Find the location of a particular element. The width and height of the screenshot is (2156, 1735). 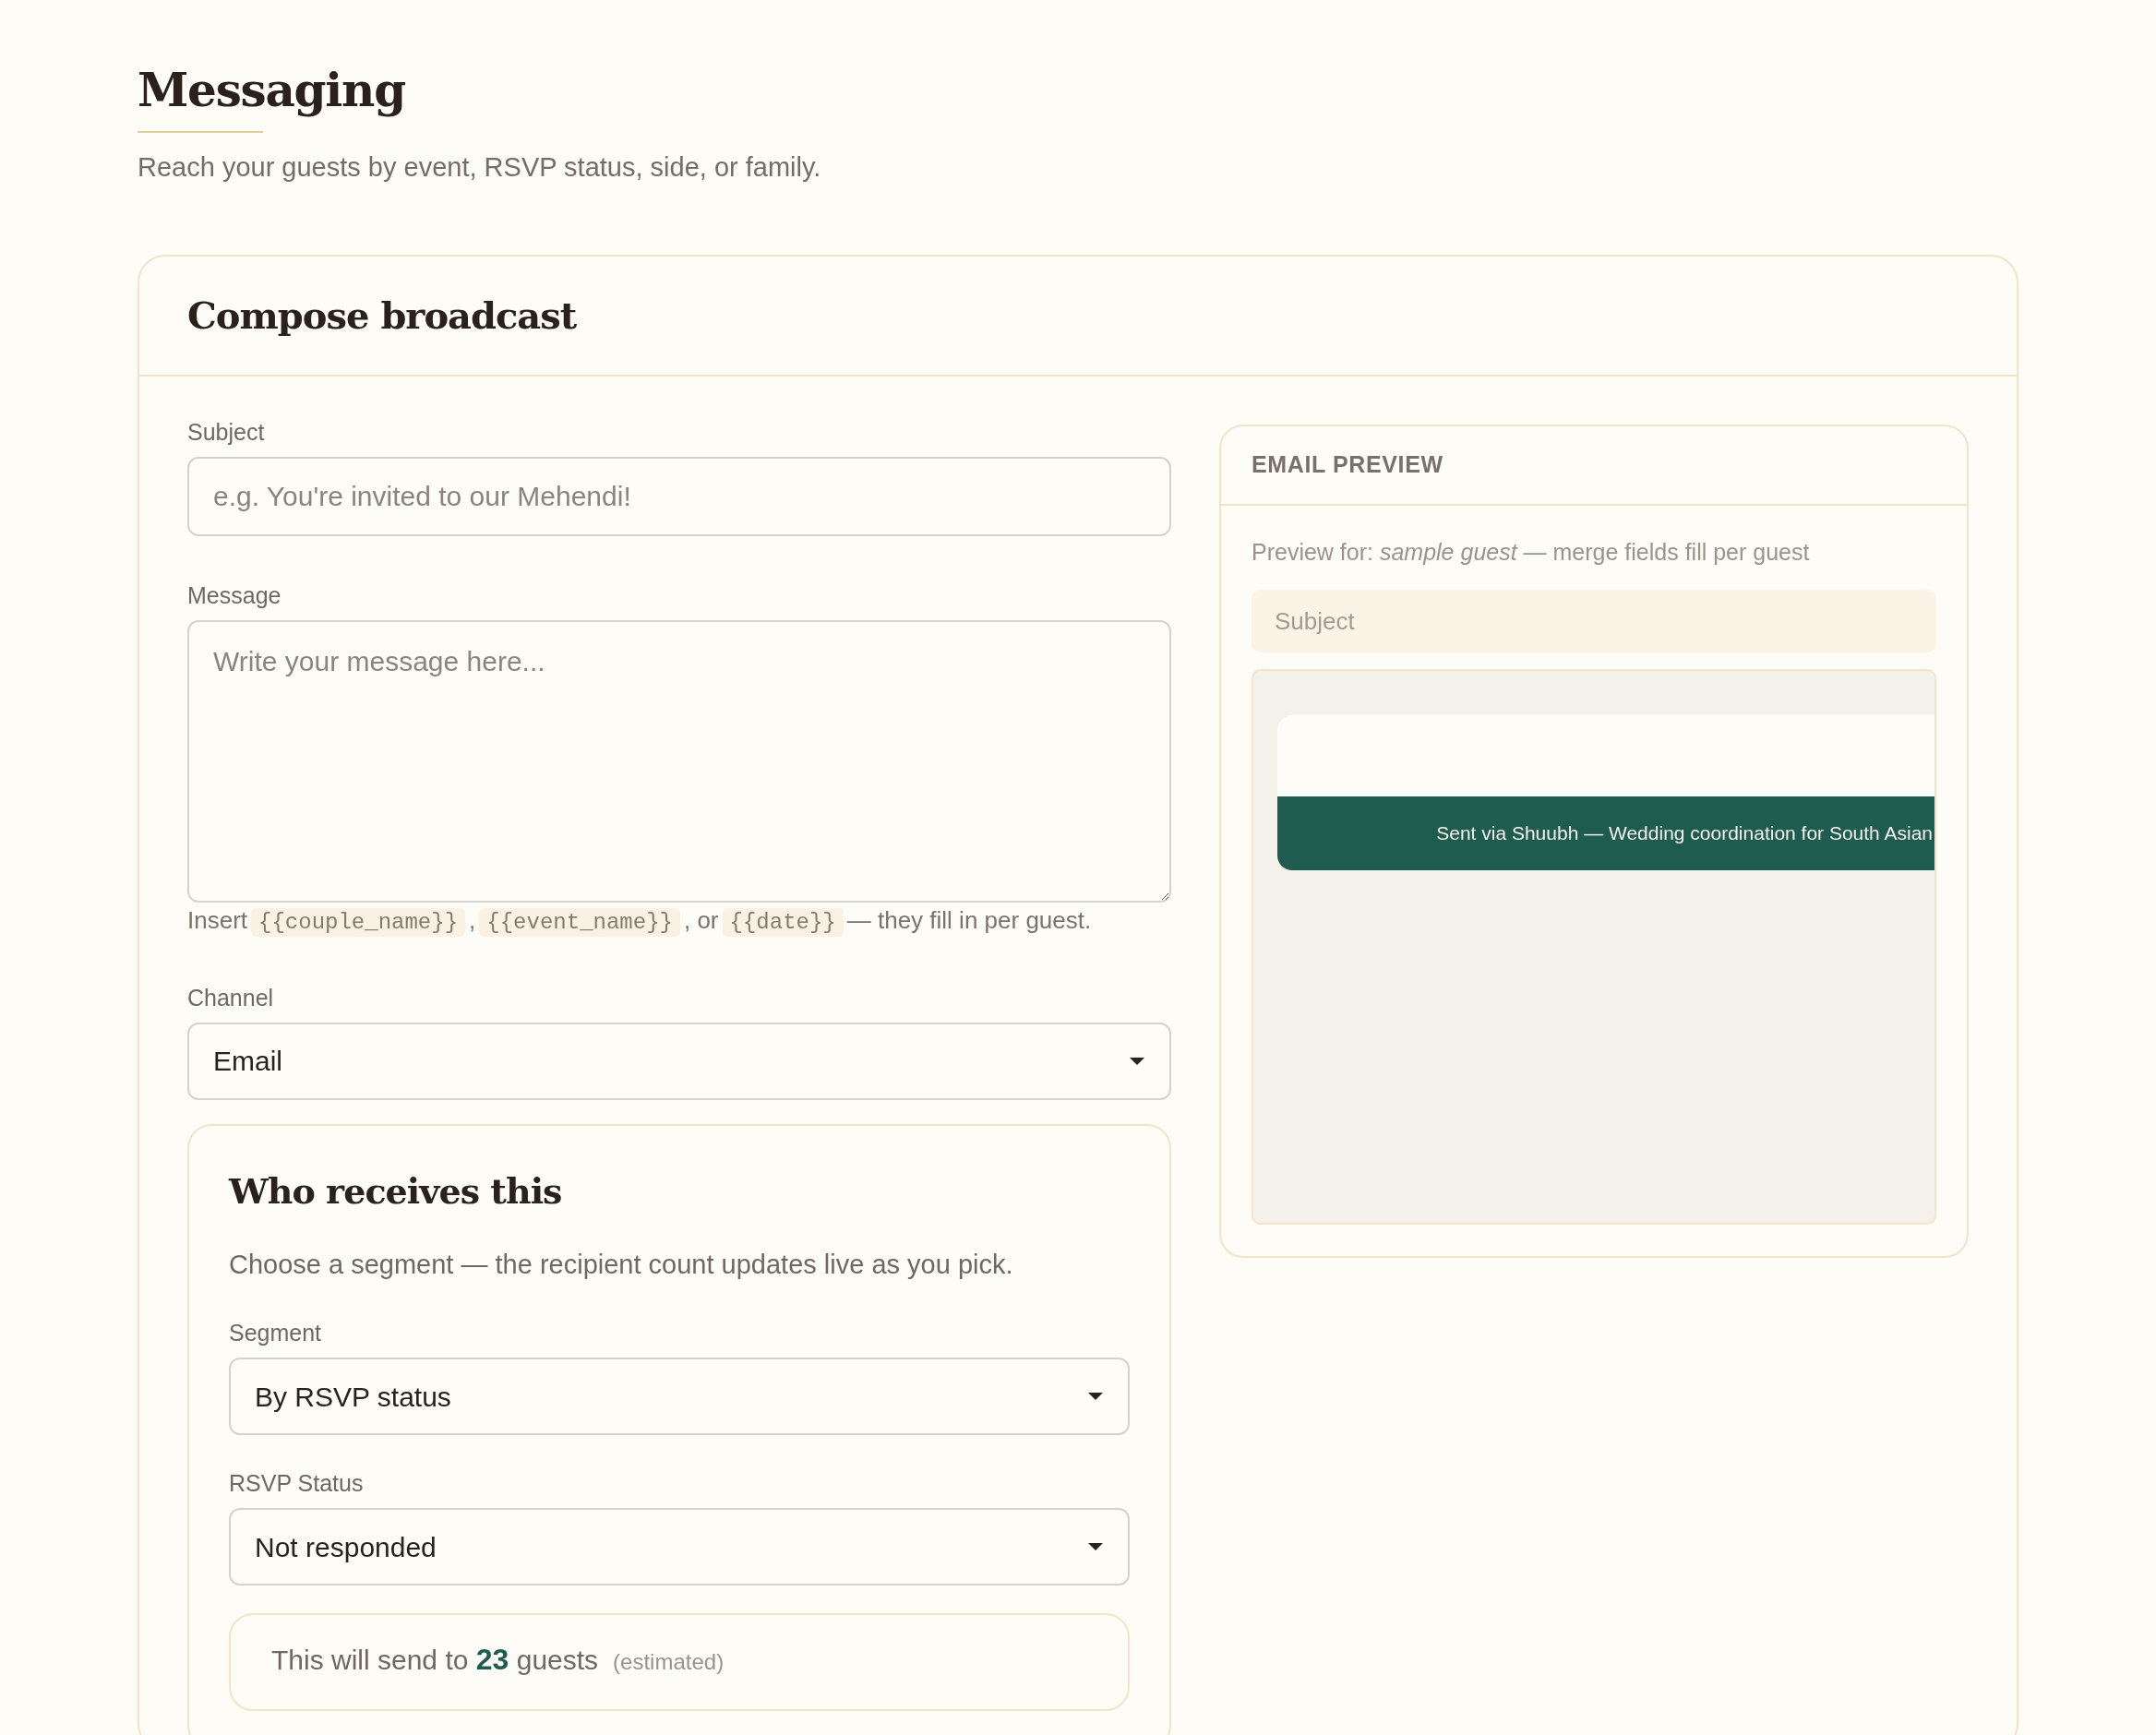

panel-title: EMAIL PREVIEW is located at coordinates (1347, 464).